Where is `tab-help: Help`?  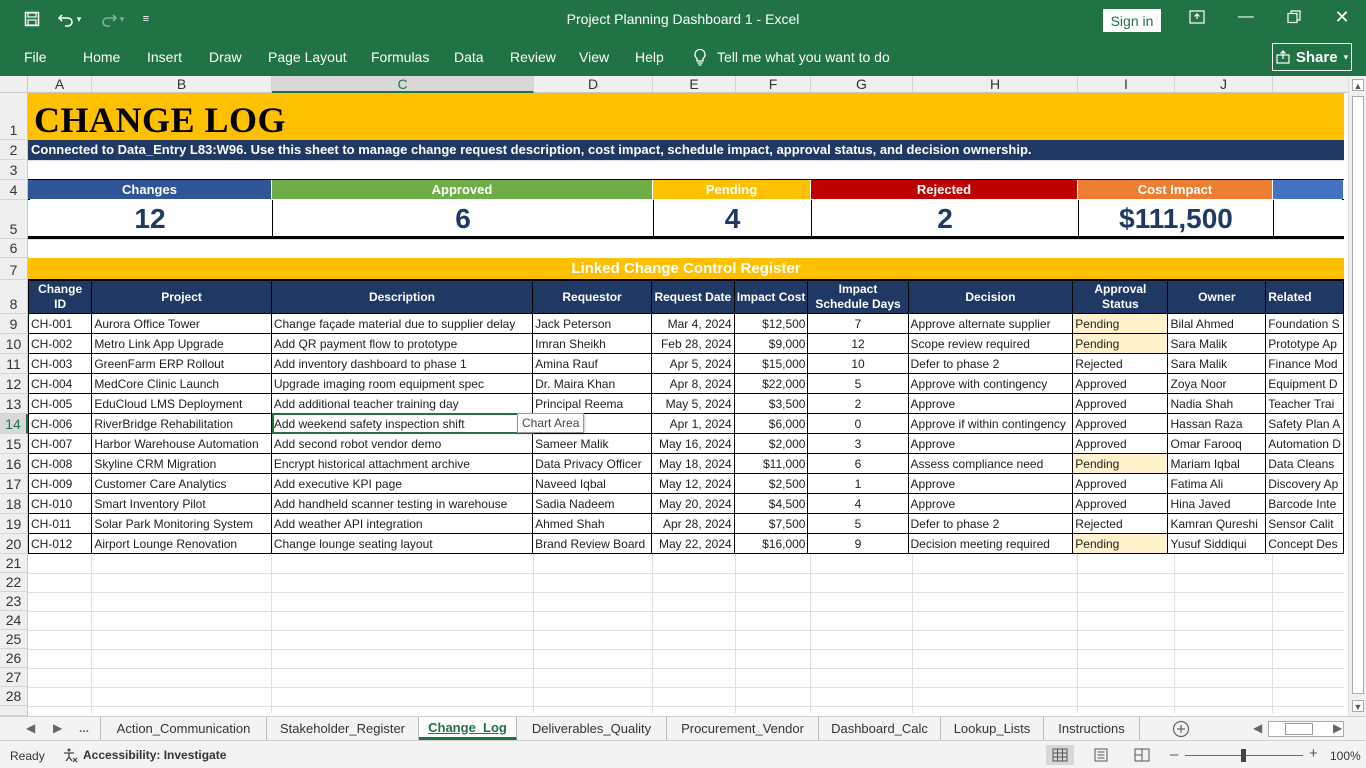
tab-help: Help is located at coordinates (649, 57).